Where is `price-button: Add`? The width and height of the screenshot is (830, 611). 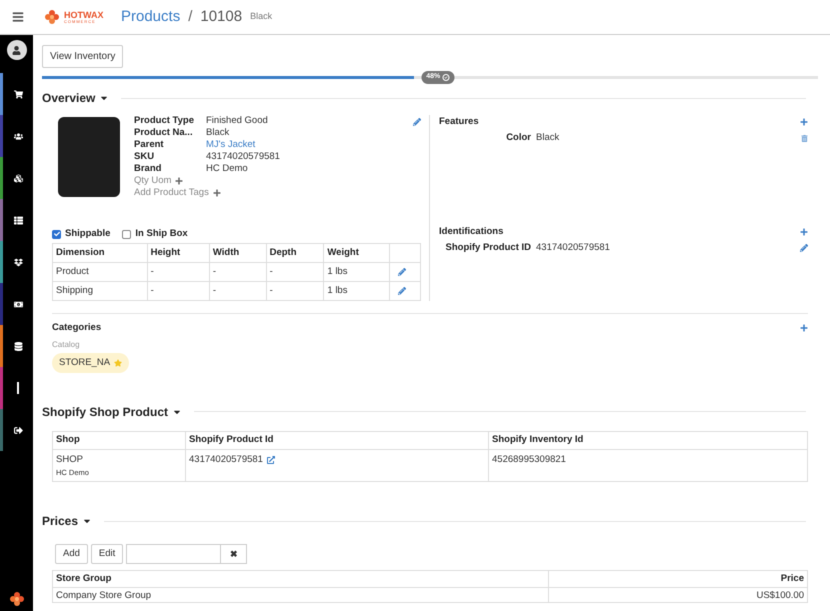 price-button: Add is located at coordinates (71, 554).